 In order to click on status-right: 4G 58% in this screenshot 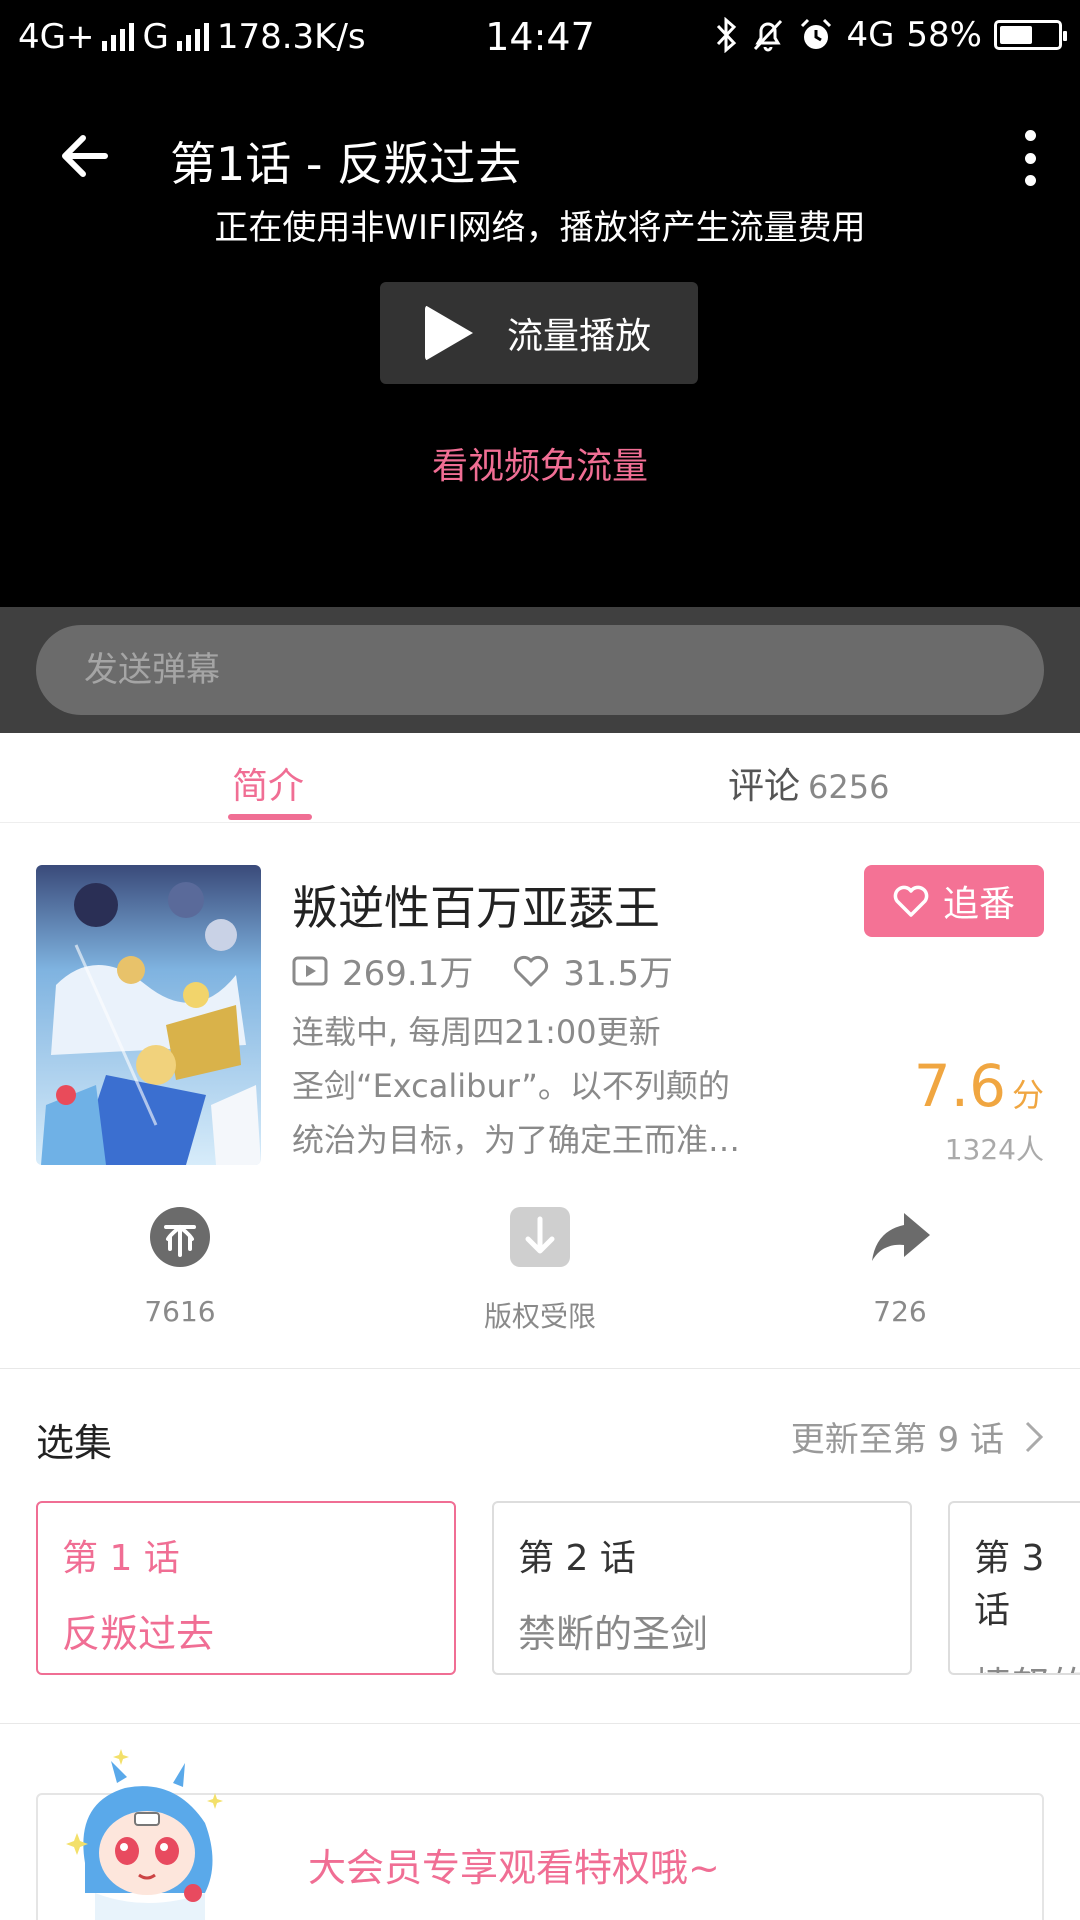, I will do `click(890, 35)`.